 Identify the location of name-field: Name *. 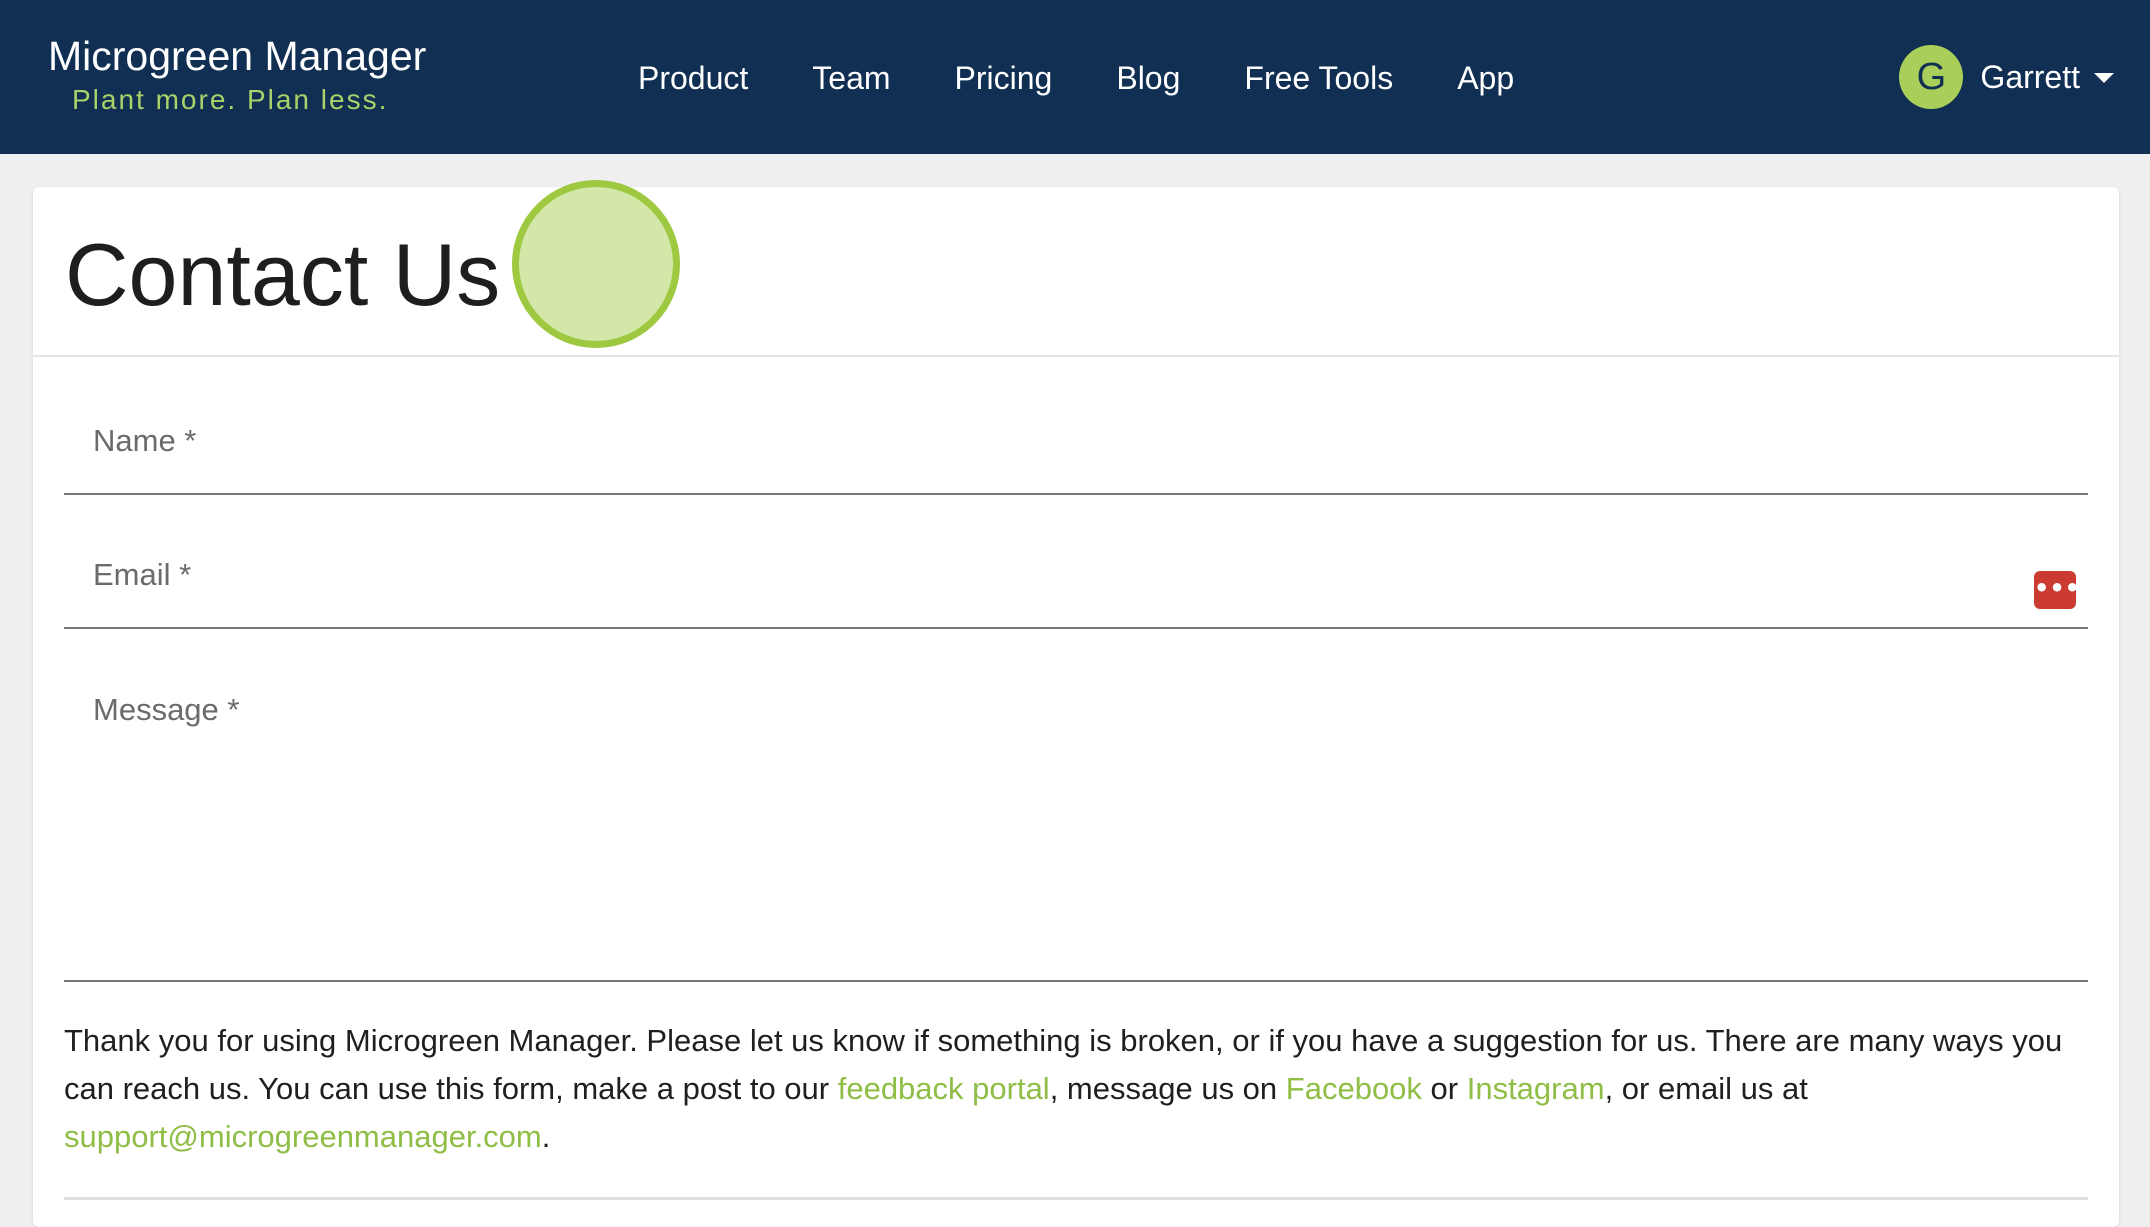
(1076, 459).